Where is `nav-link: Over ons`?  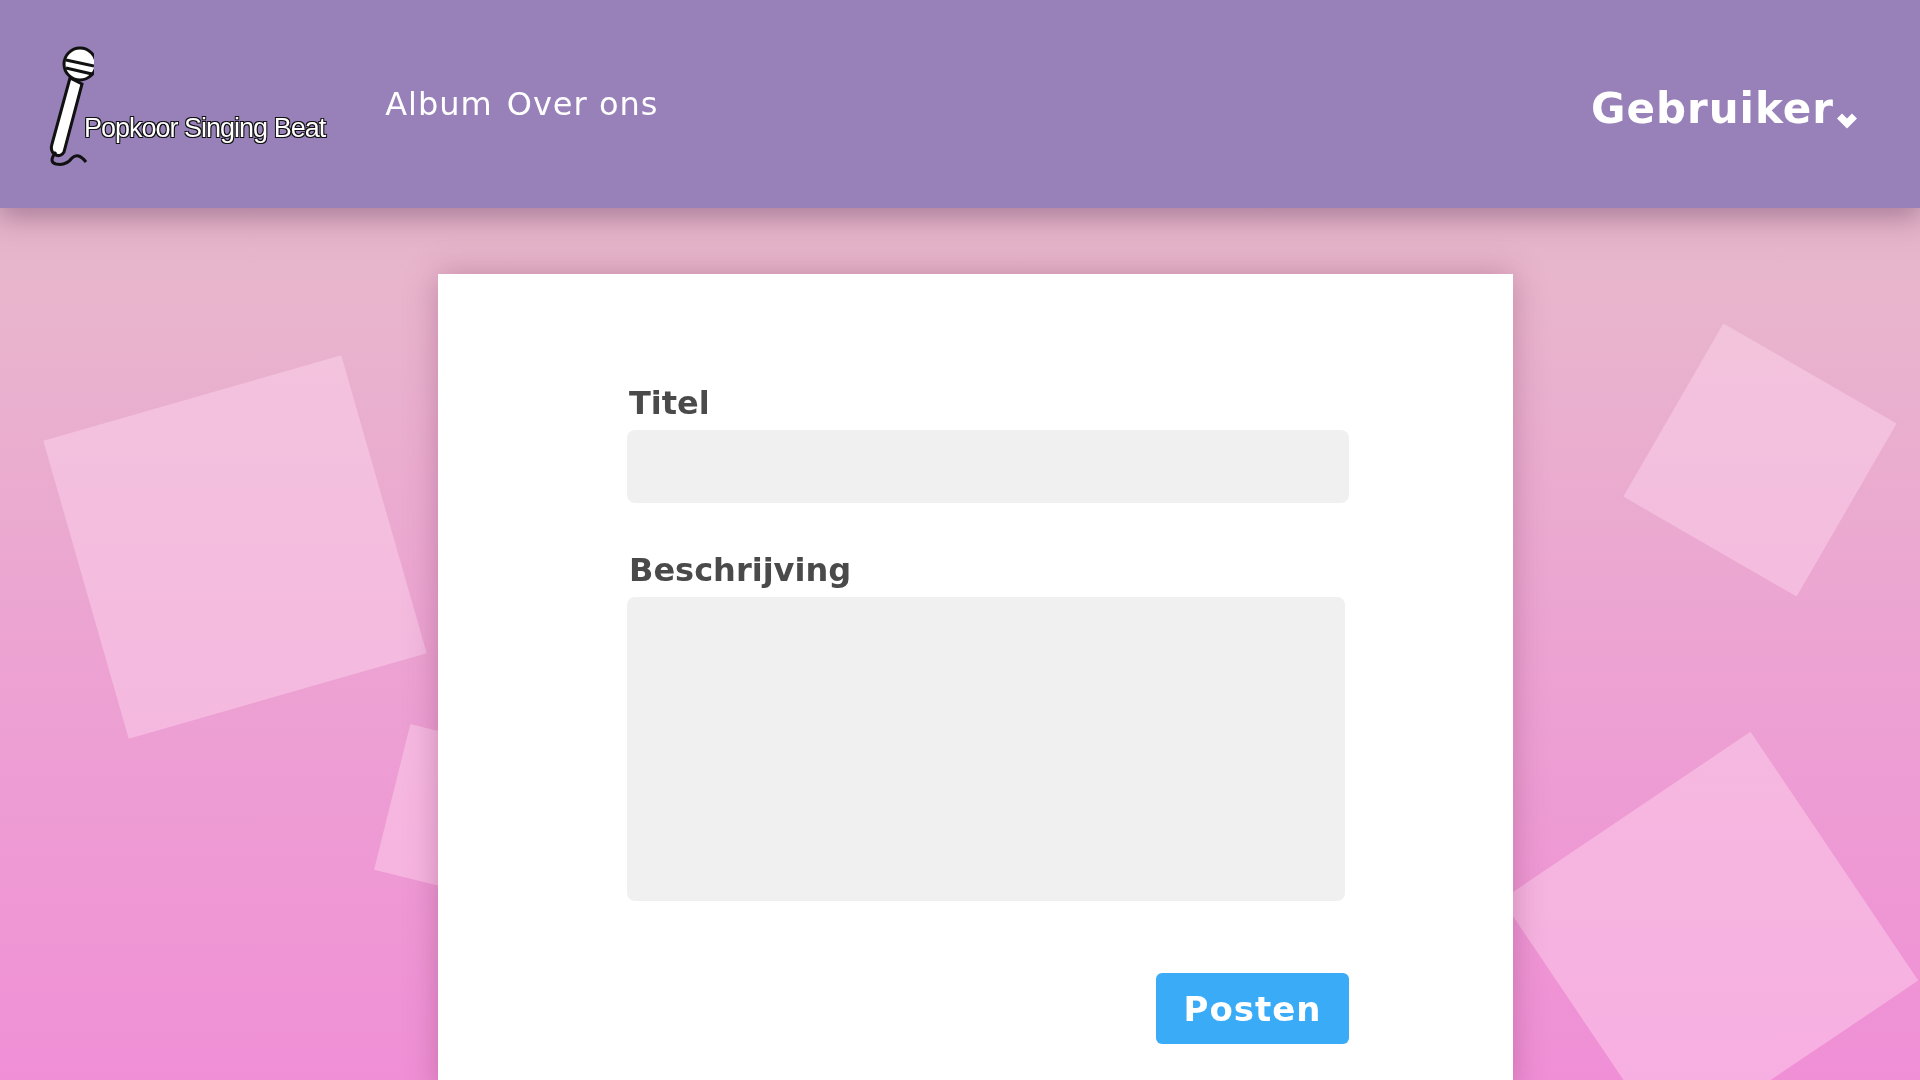 nav-link: Over ons is located at coordinates (582, 104).